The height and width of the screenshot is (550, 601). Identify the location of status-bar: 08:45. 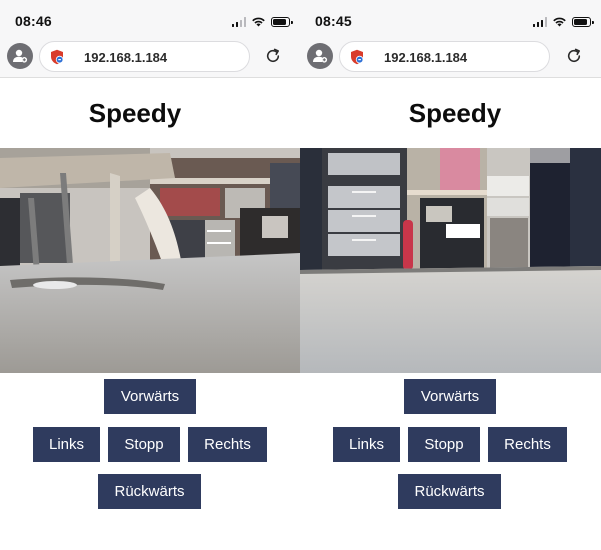
(450, 19).